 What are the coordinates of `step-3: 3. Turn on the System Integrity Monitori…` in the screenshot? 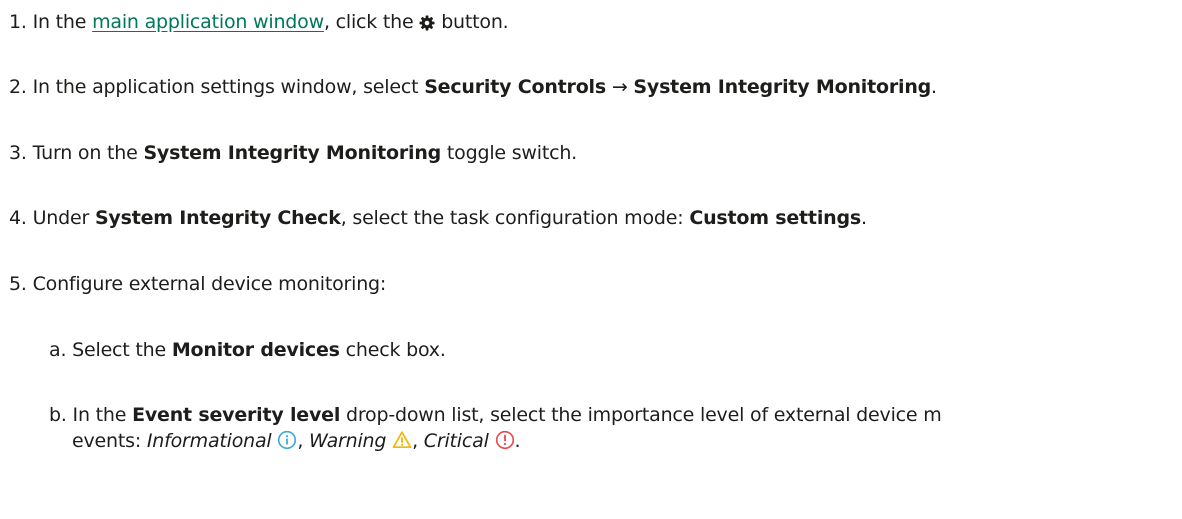 It's located at (293, 153).